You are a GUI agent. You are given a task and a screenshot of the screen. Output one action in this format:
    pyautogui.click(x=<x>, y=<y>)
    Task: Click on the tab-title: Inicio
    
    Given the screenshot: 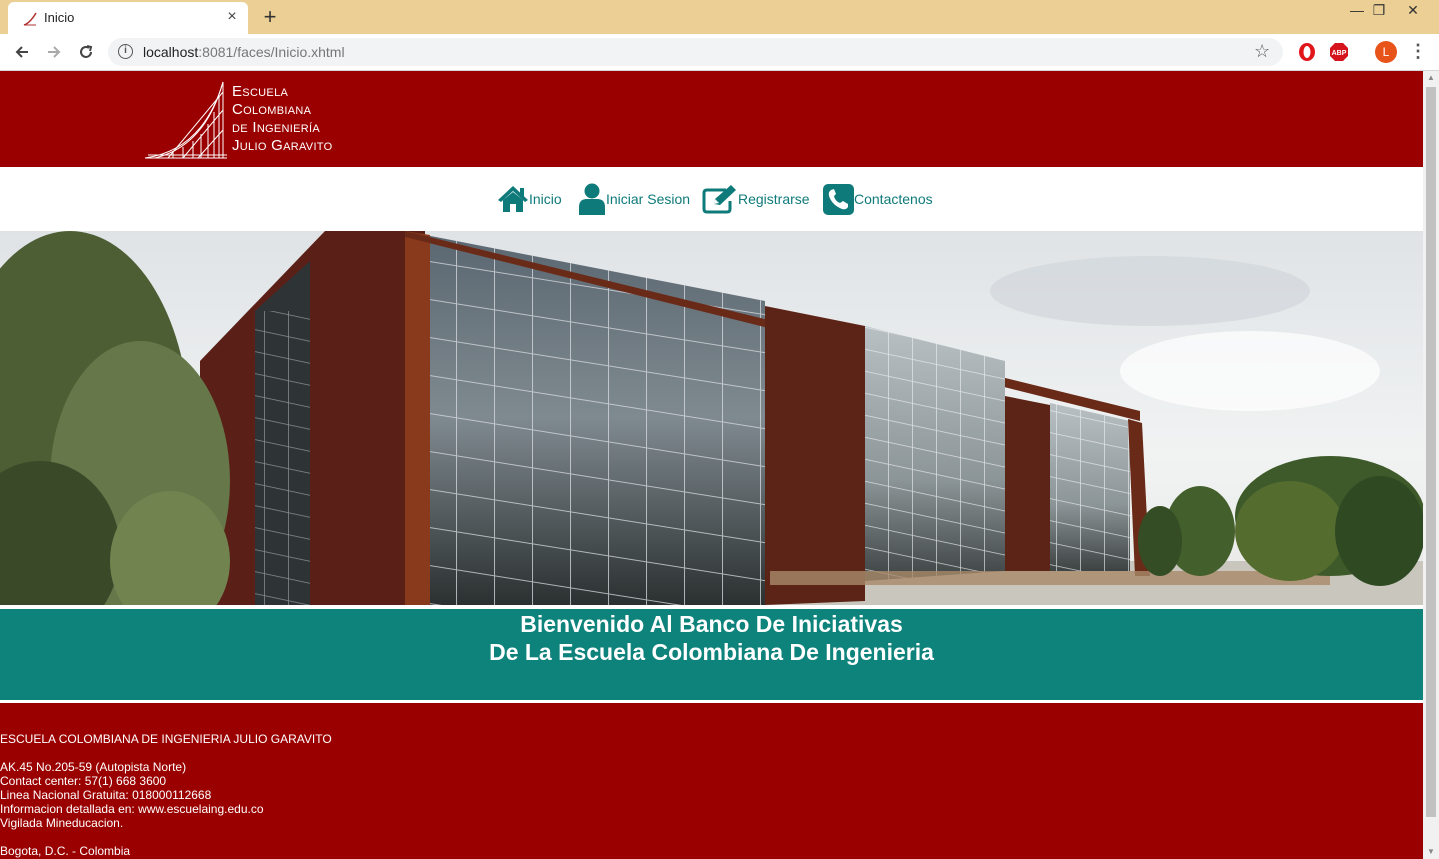 What is the action you would take?
    pyautogui.click(x=59, y=17)
    